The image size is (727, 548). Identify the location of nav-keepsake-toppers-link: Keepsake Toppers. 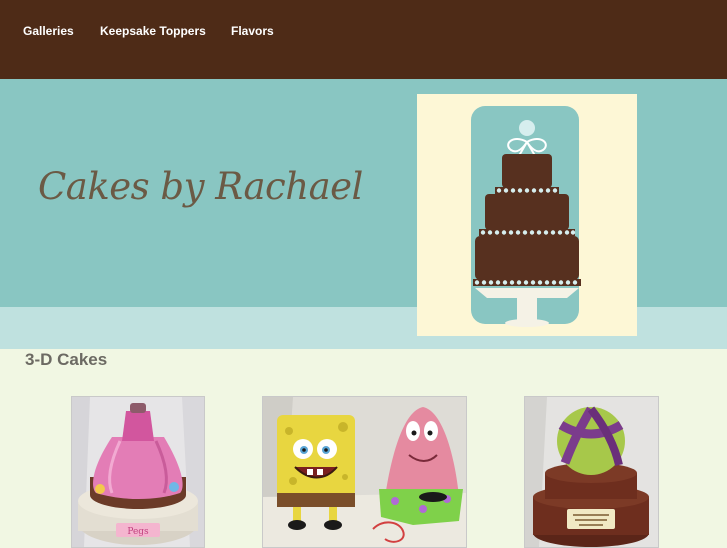
(153, 31).